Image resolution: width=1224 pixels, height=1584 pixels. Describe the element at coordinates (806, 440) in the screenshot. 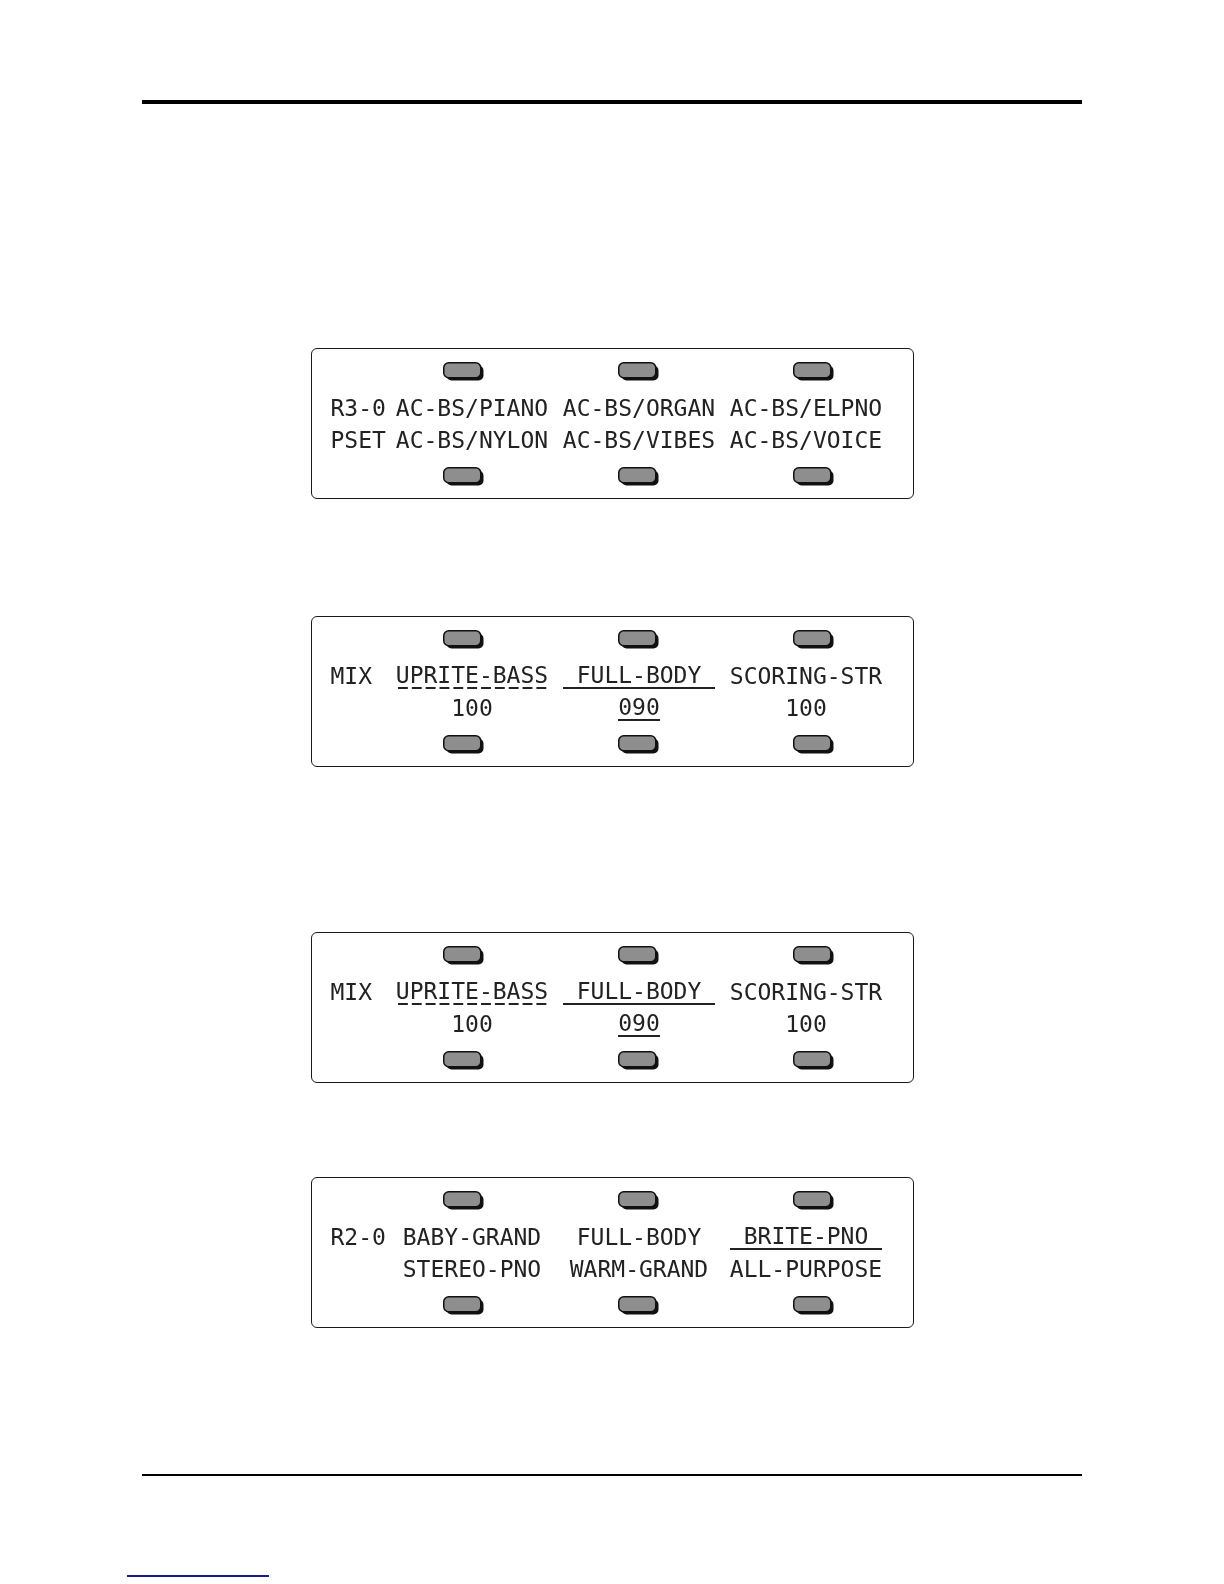

I see `display-text: AC-BS/VOICE` at that location.